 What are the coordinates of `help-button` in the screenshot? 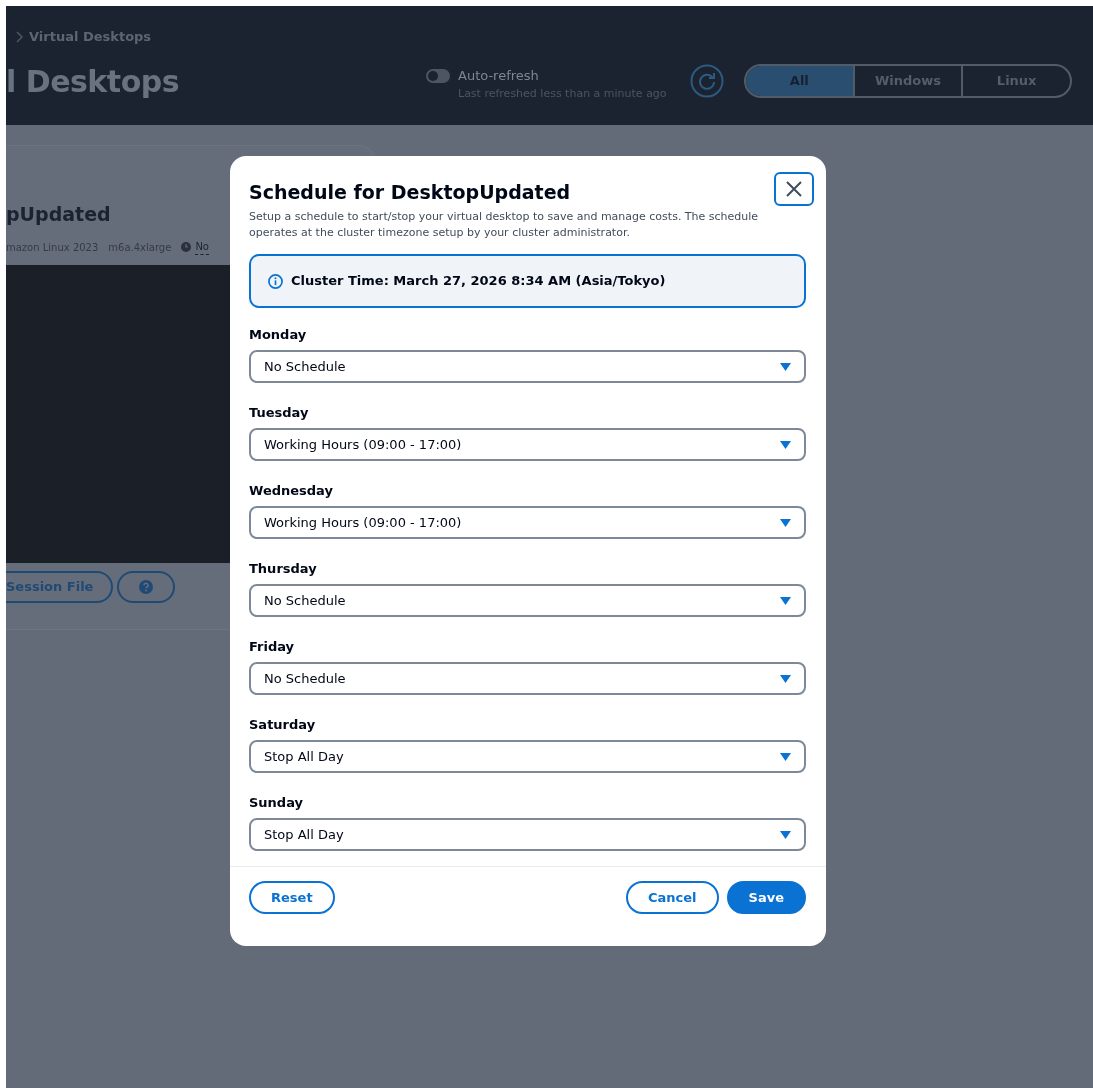 It's located at (146, 587).